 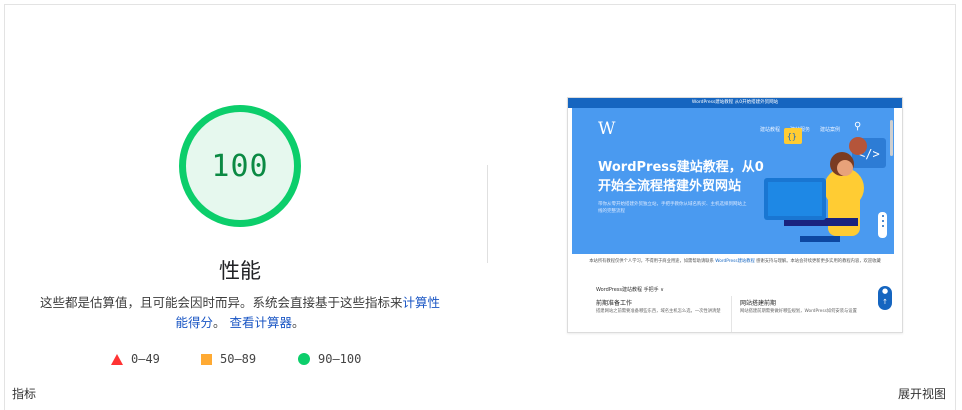 What do you see at coordinates (758, 303) in the screenshot?
I see `thumb-col2-title: 网站搭建前期` at bounding box center [758, 303].